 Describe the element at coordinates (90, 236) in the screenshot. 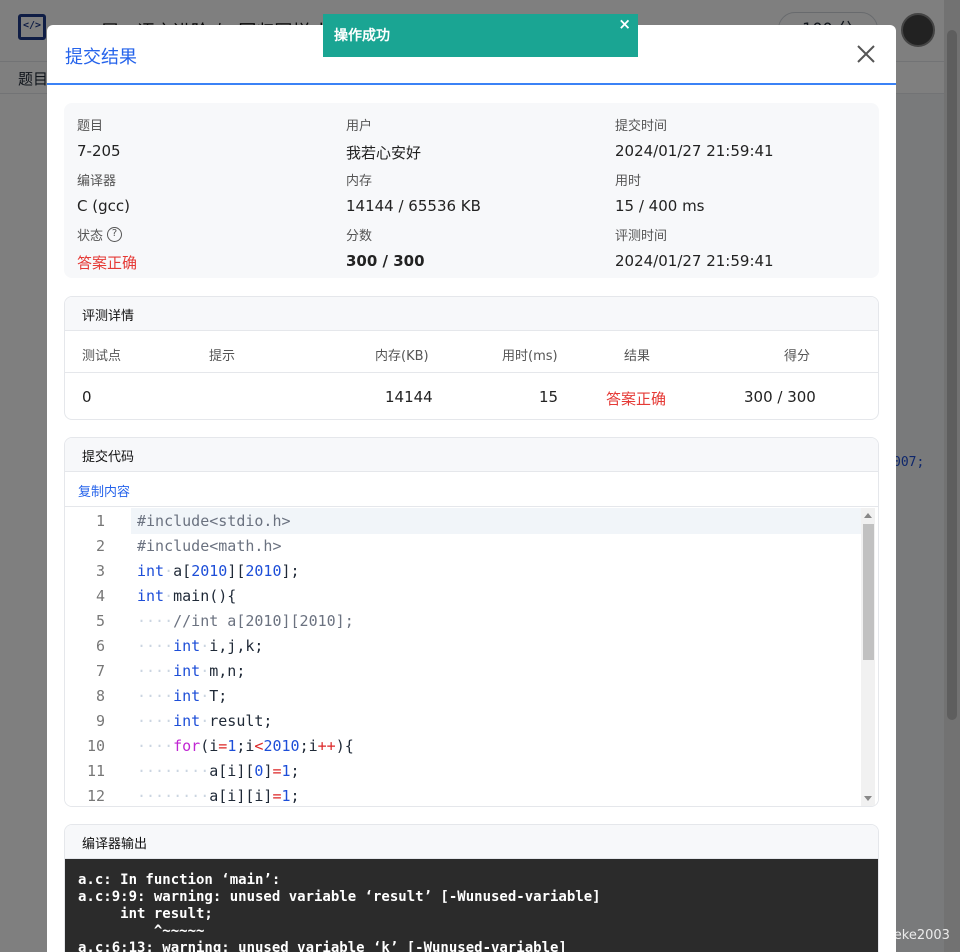

I see `label: 状态` at that location.